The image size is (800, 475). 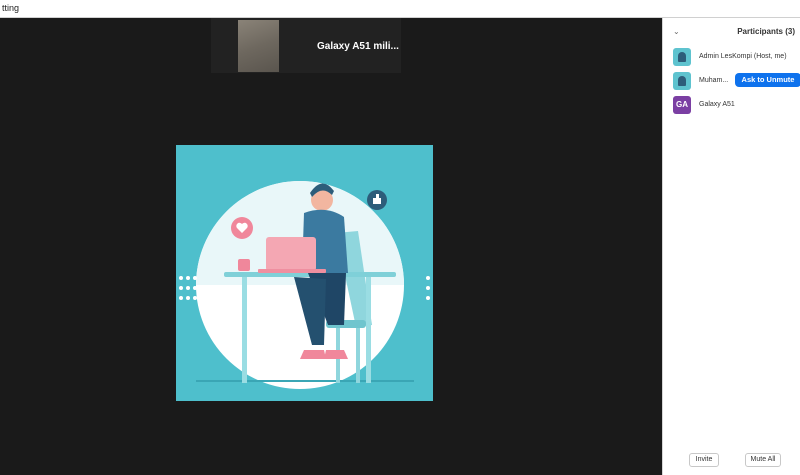 I want to click on participant-name: Admin LesKompi (Host, me), so click(x=743, y=56).